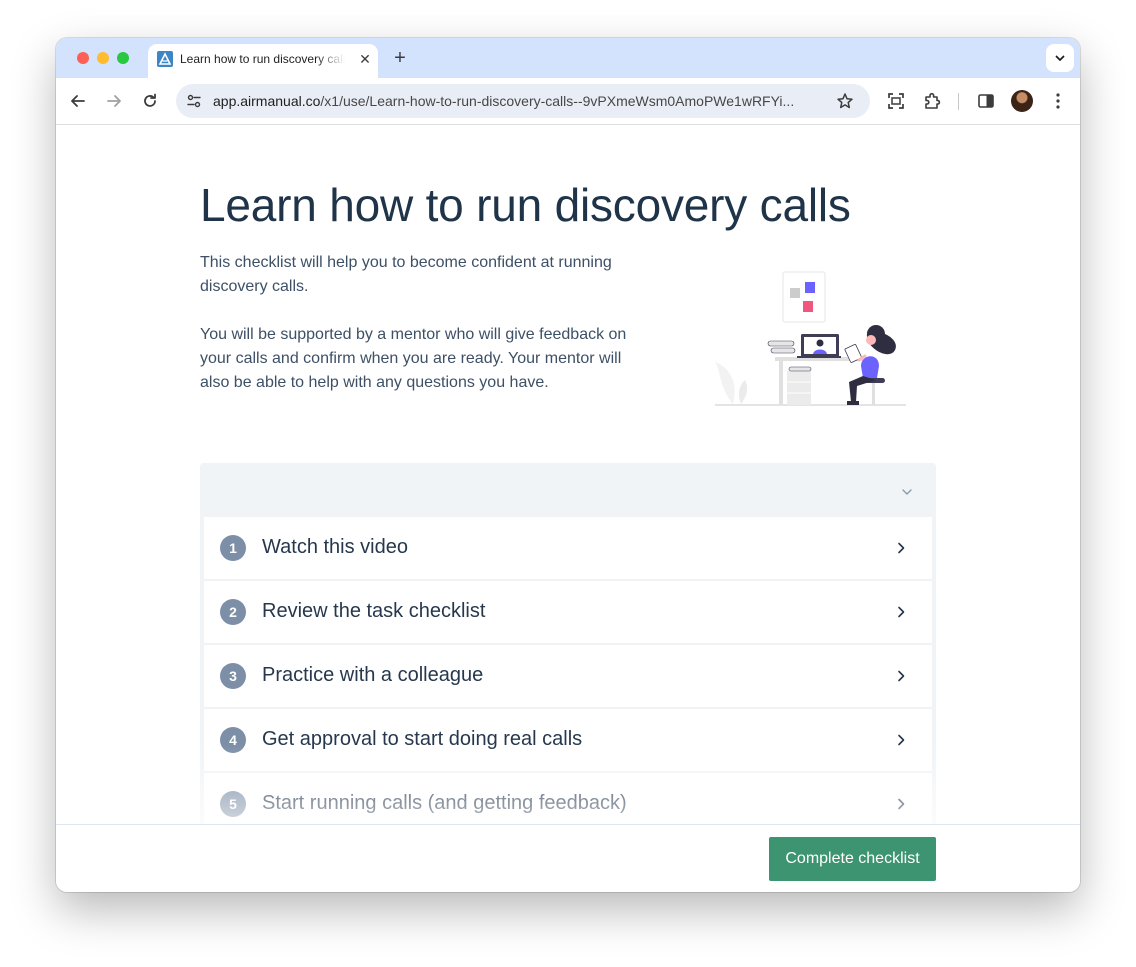 The width and height of the screenshot is (1136, 967). I want to click on step-label: Practice with a colleague, so click(373, 675).